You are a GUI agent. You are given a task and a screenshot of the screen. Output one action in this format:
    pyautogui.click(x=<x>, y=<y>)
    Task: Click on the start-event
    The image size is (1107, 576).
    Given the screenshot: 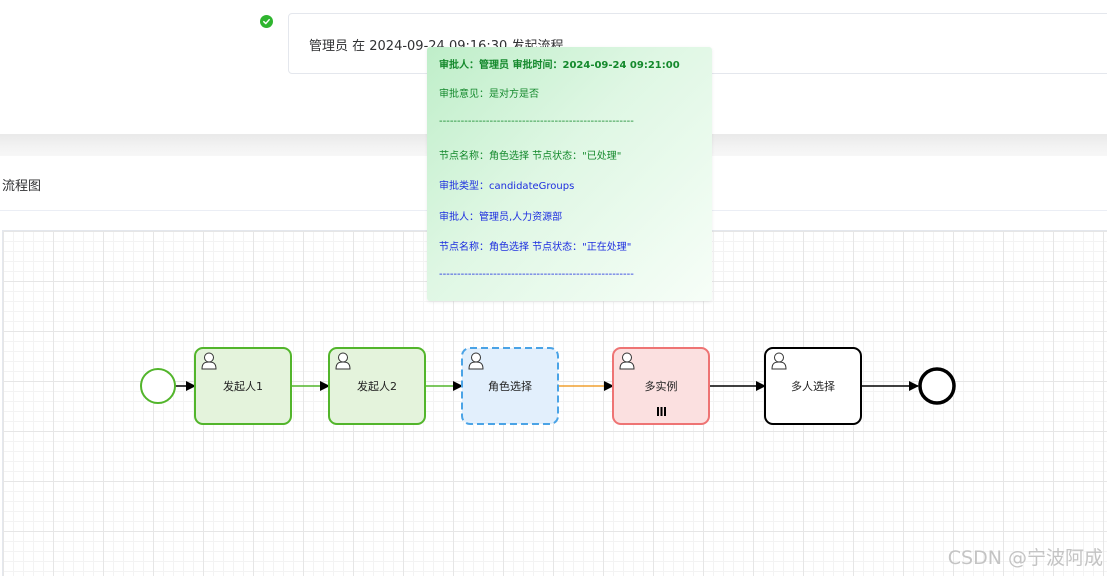 What is the action you would take?
    pyautogui.click(x=158, y=386)
    